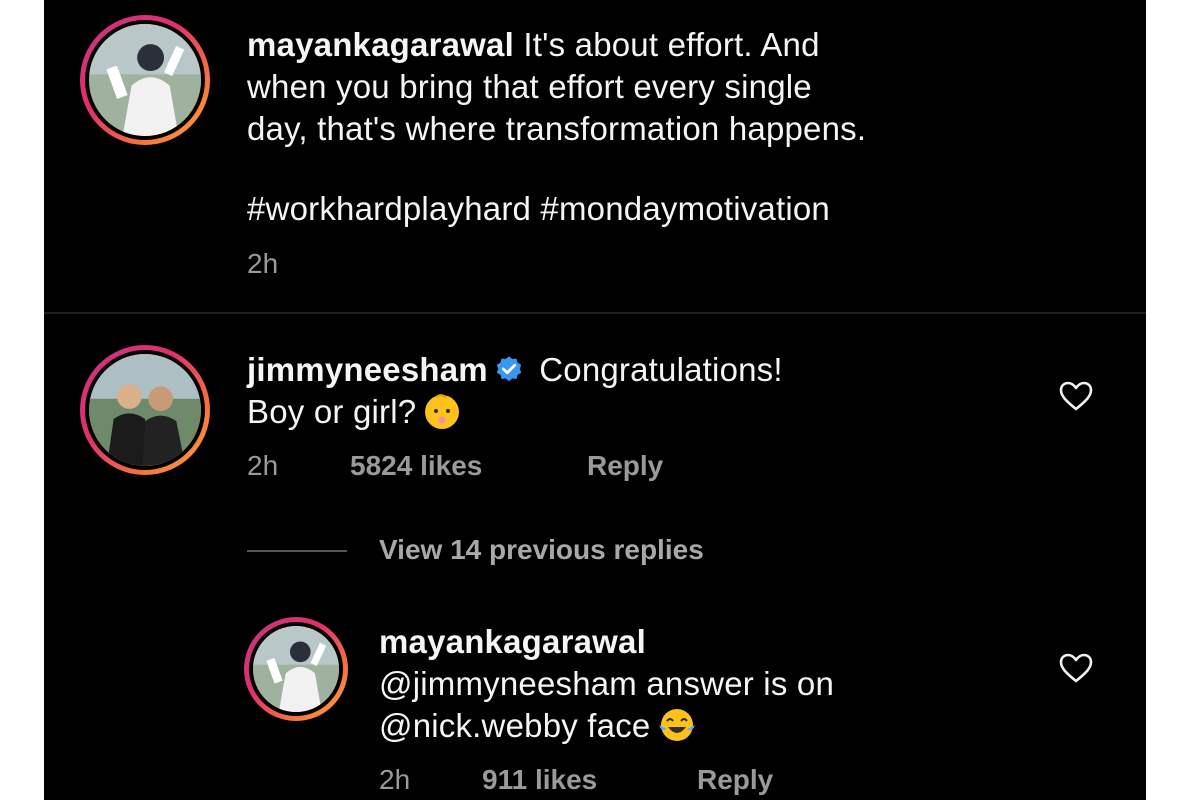 The image size is (1200, 800). What do you see at coordinates (509, 369) in the screenshot?
I see `verified-badge-icon` at bounding box center [509, 369].